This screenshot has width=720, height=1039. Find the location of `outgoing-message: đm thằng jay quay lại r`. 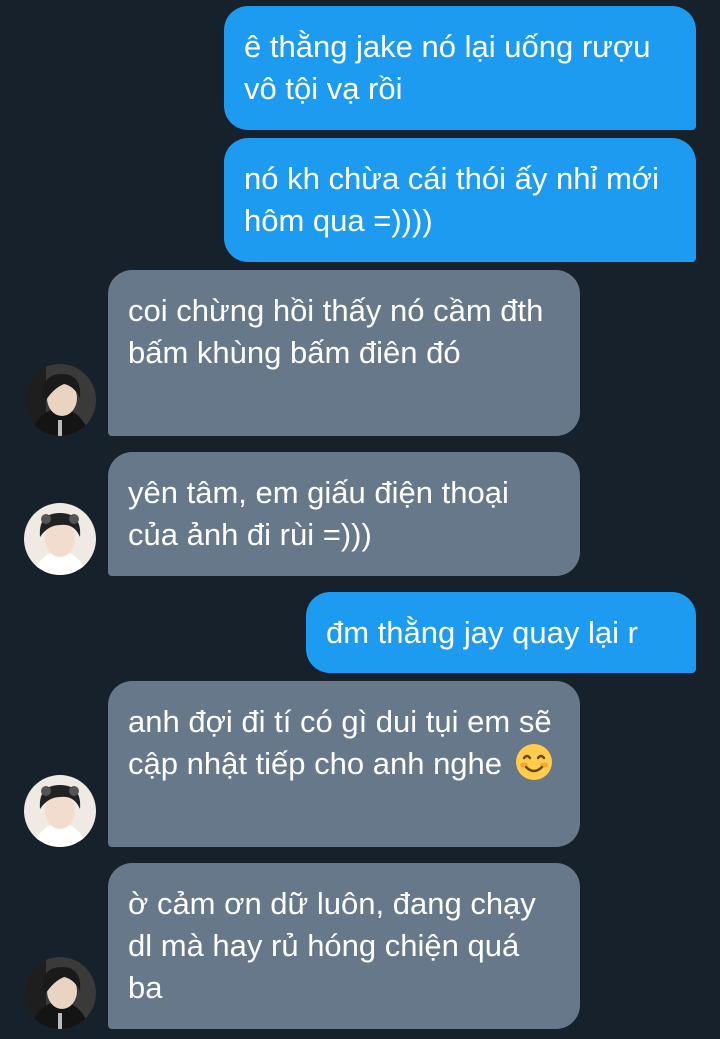

outgoing-message: đm thằng jay quay lại r is located at coordinates (501, 632).